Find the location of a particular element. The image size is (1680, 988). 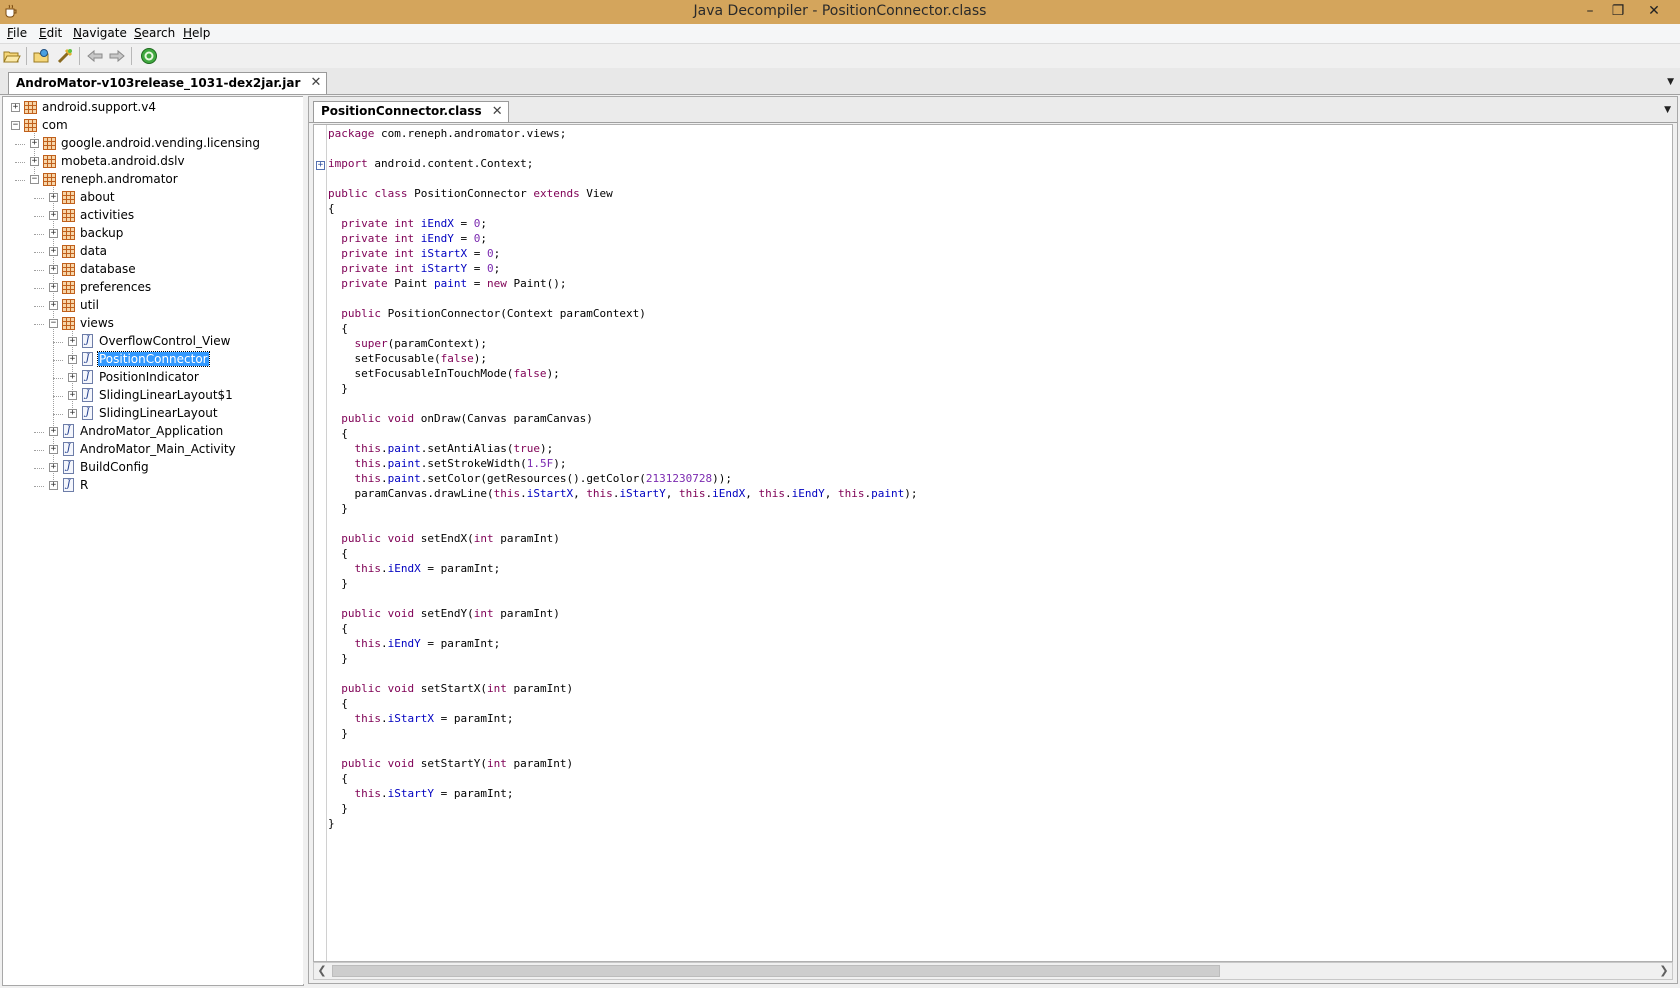

menu-navigate: Navigate is located at coordinates (100, 33).